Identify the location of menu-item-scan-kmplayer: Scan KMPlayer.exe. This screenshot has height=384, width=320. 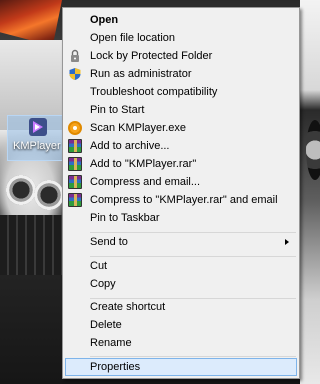
(181, 128).